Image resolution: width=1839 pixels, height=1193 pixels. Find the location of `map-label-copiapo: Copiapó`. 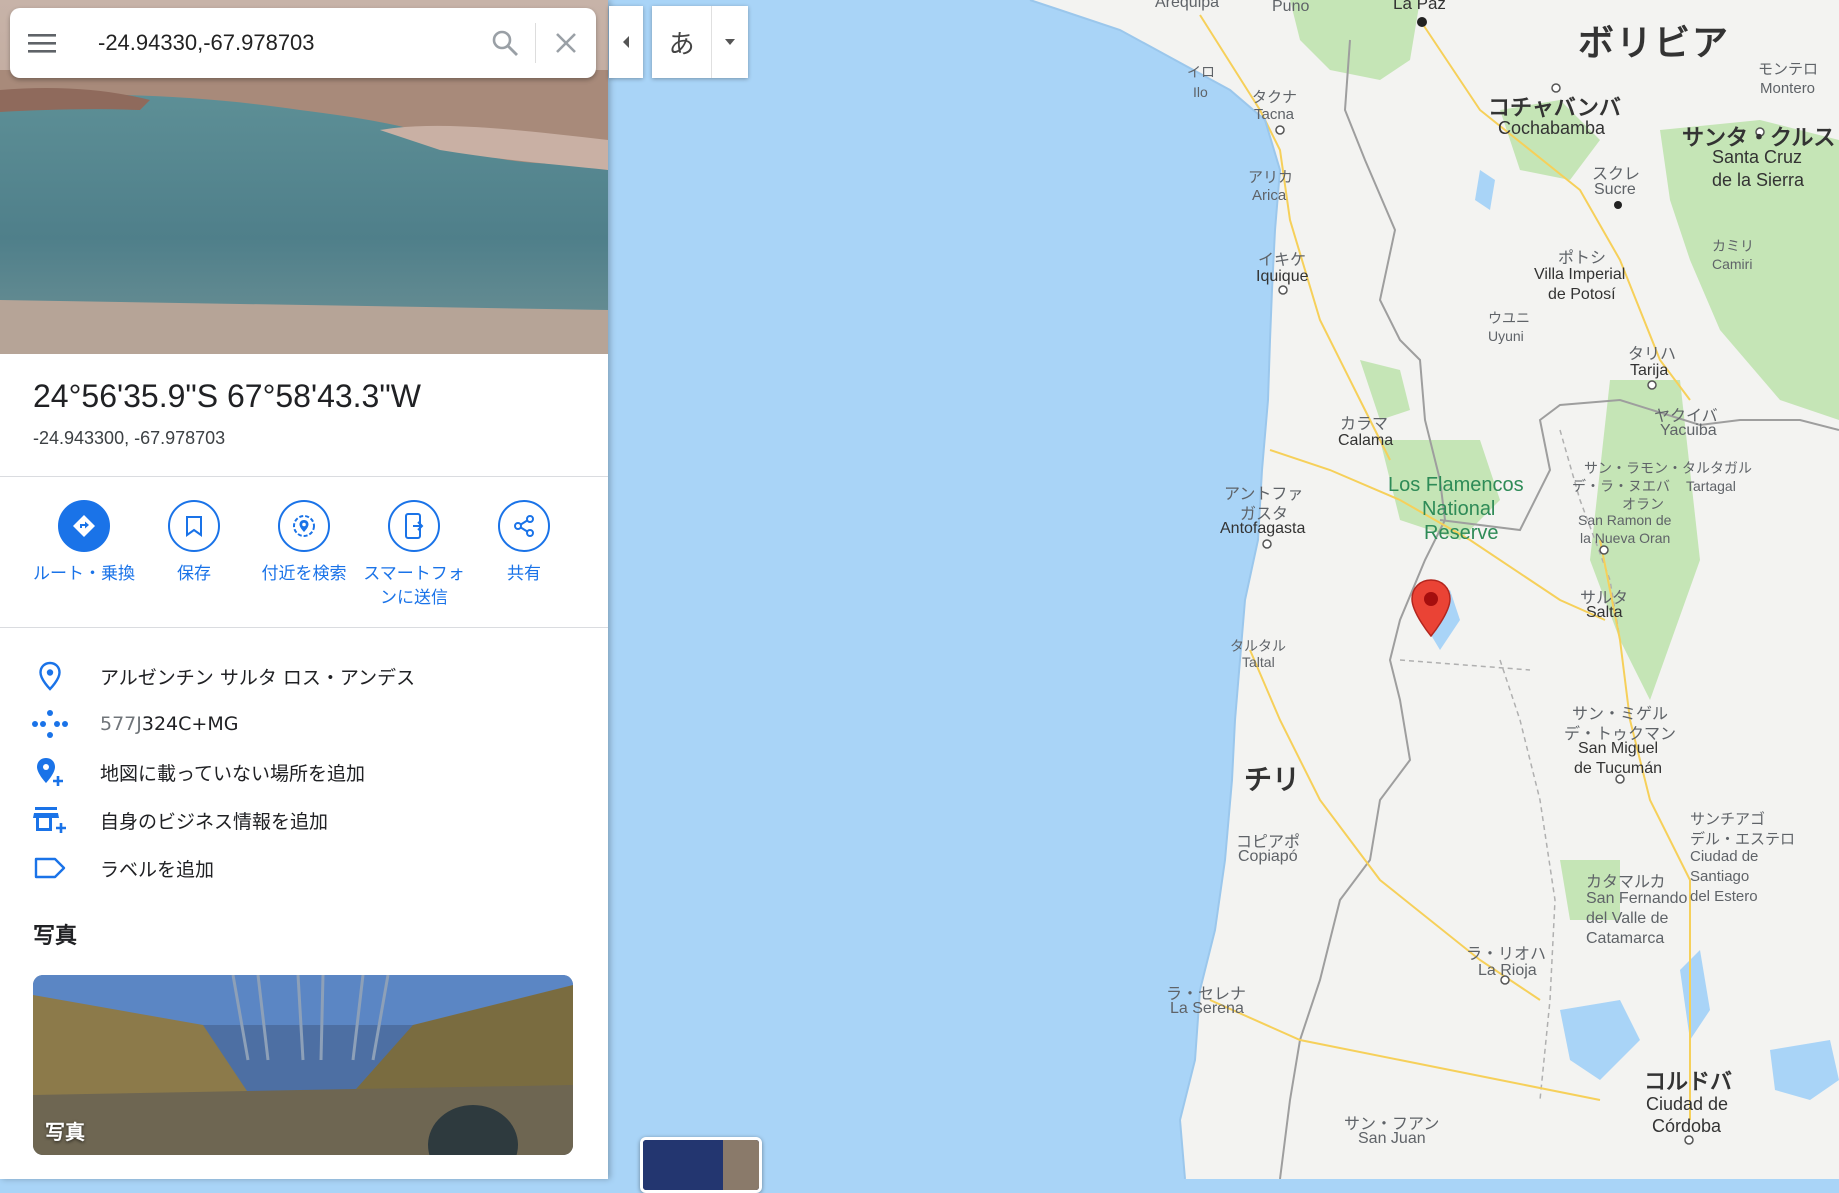

map-label-copiapo: Copiapó is located at coordinates (1268, 856).